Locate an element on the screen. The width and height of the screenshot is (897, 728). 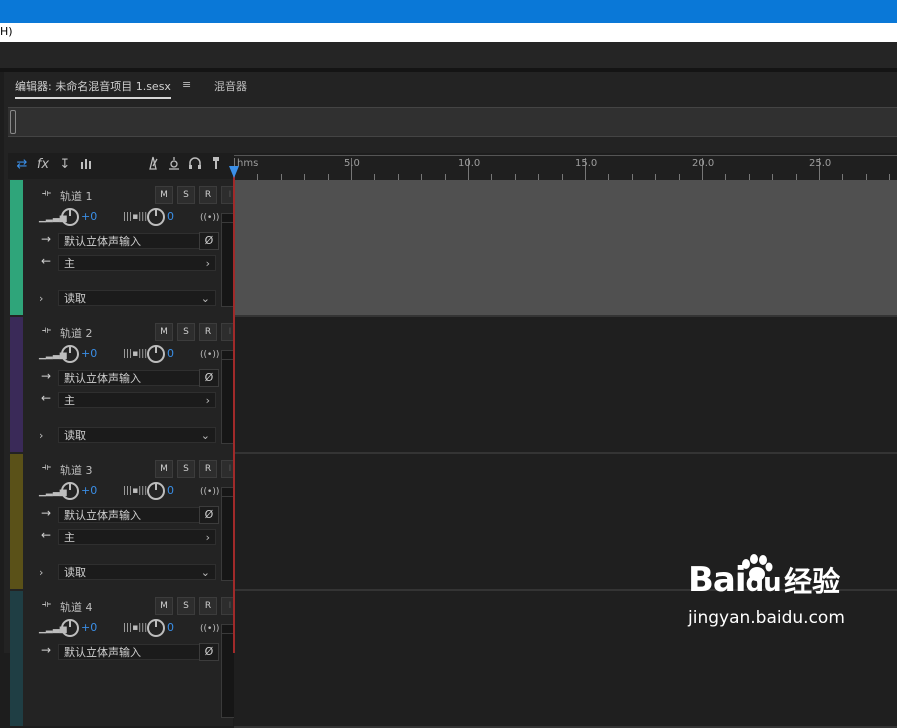
headphone-icon is located at coordinates (195, 165).